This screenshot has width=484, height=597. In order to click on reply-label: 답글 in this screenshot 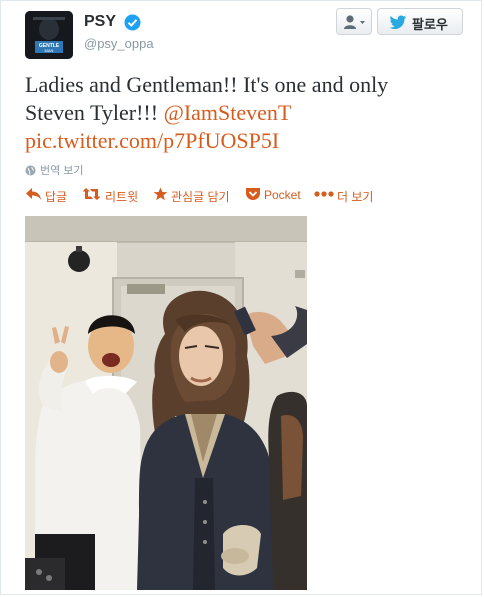, I will do `click(56, 197)`.